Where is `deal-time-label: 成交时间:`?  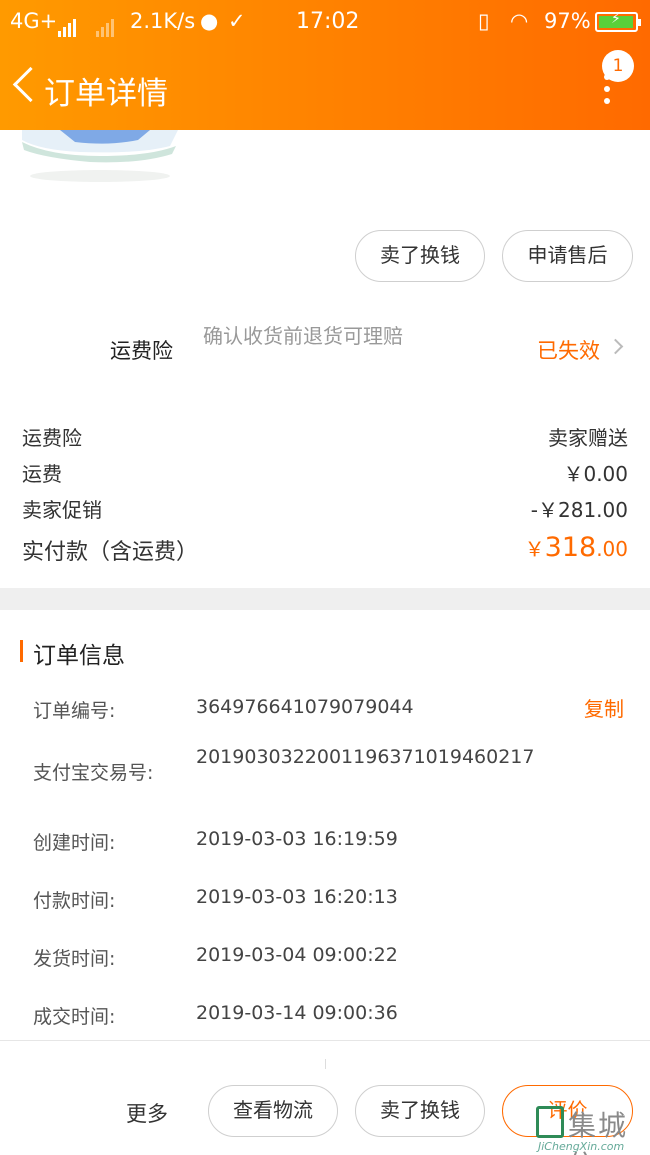
deal-time-label: 成交时间: is located at coordinates (74, 1017).